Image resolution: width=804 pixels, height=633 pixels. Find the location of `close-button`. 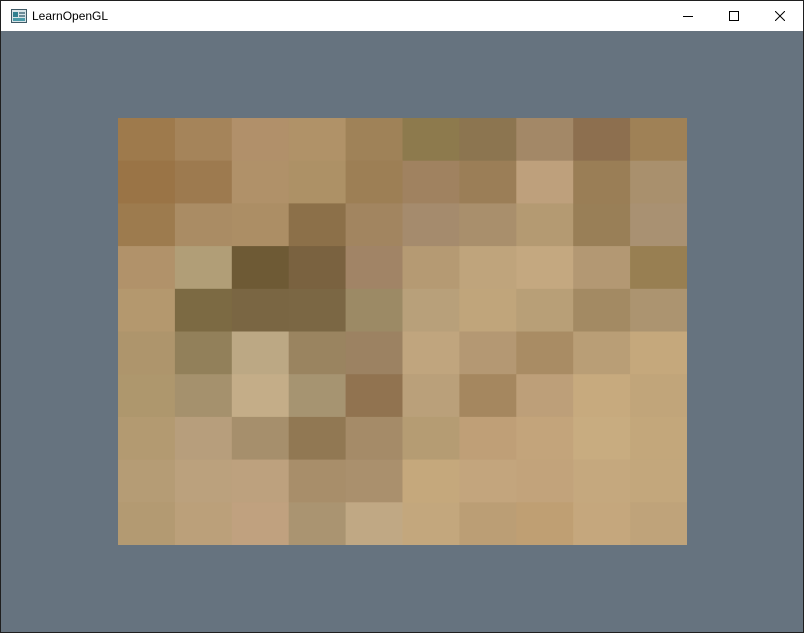

close-button is located at coordinates (780, 16).